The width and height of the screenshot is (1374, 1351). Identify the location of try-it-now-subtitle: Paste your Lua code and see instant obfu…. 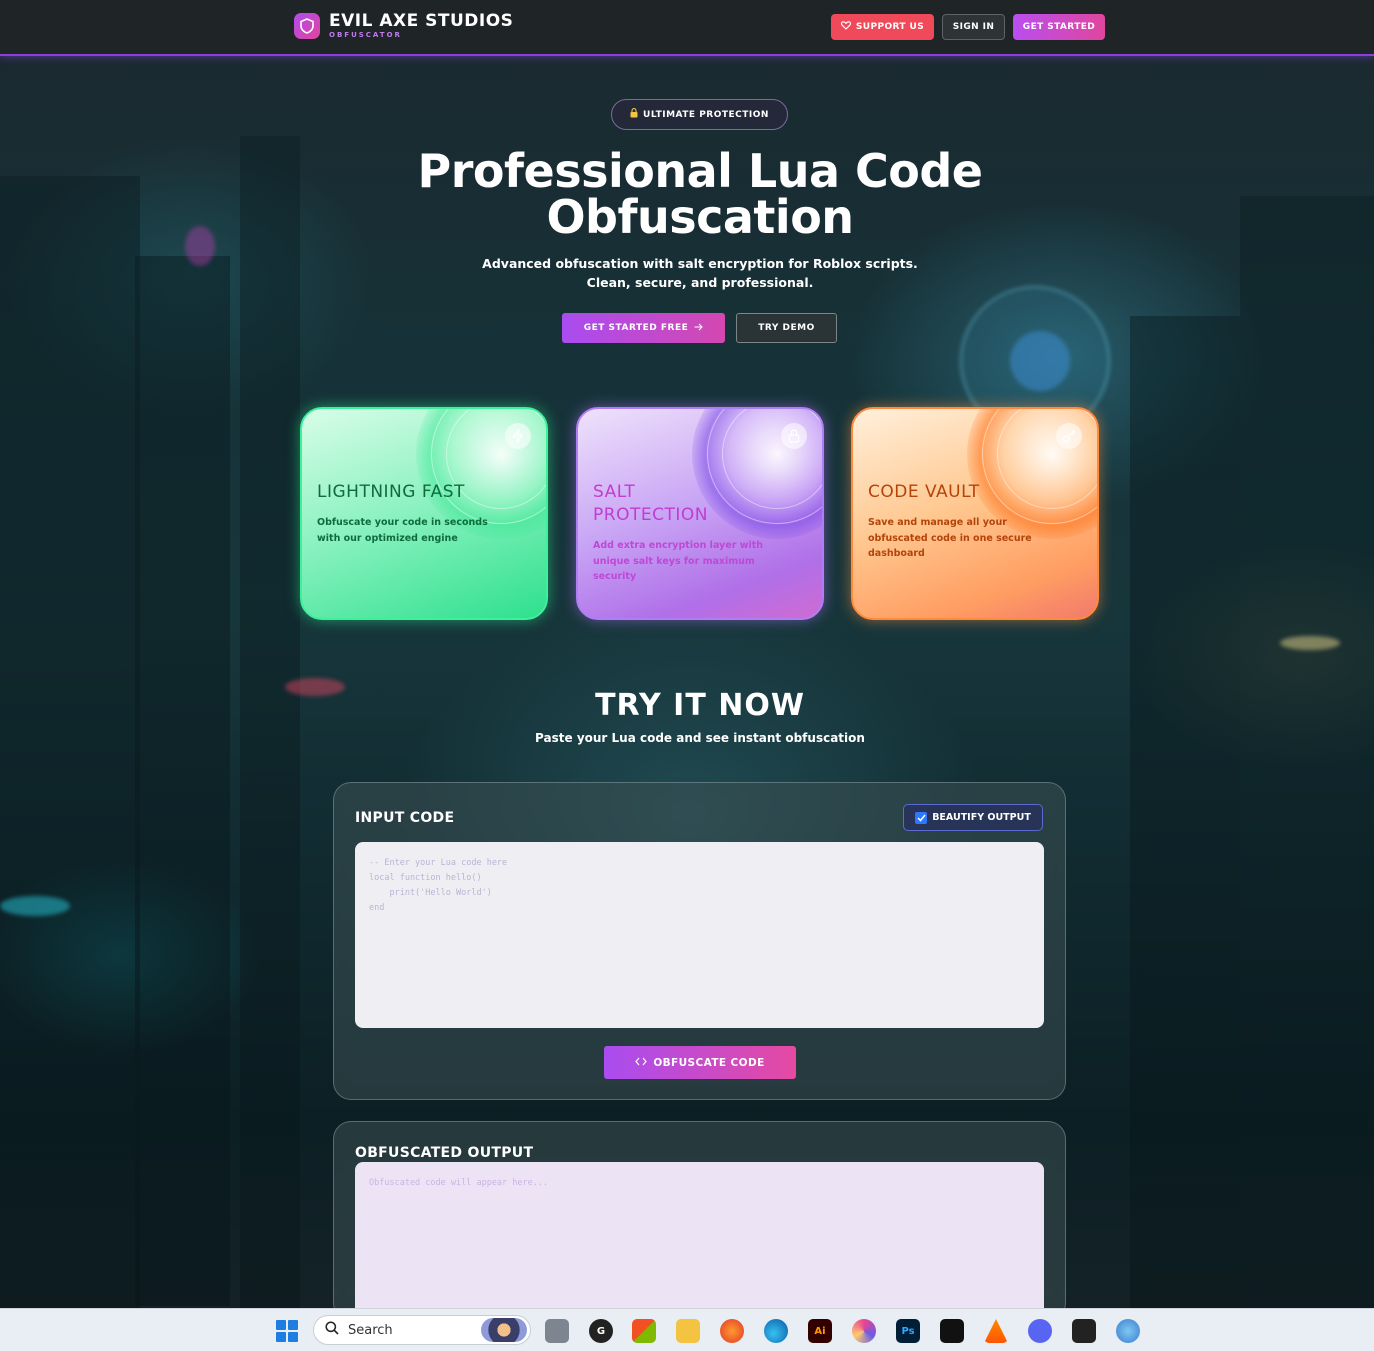
(700, 738).